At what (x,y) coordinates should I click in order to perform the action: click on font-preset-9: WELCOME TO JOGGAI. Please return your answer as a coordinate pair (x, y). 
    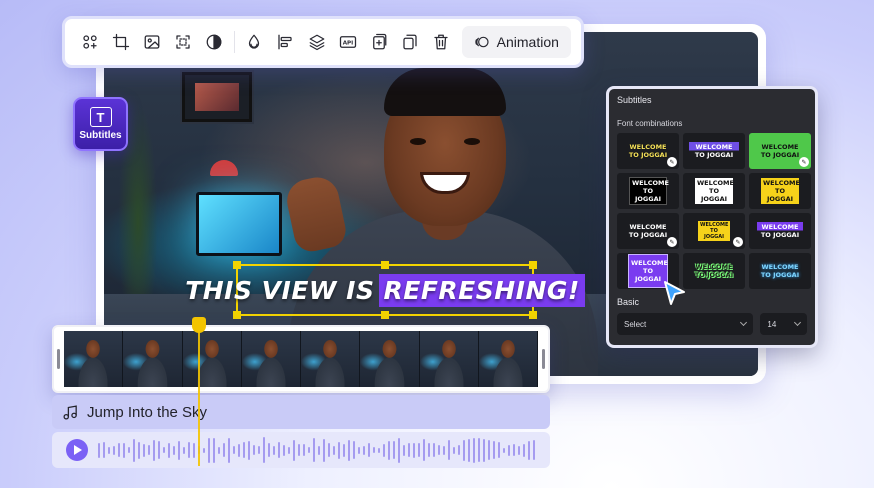
    Looking at the image, I should click on (780, 231).